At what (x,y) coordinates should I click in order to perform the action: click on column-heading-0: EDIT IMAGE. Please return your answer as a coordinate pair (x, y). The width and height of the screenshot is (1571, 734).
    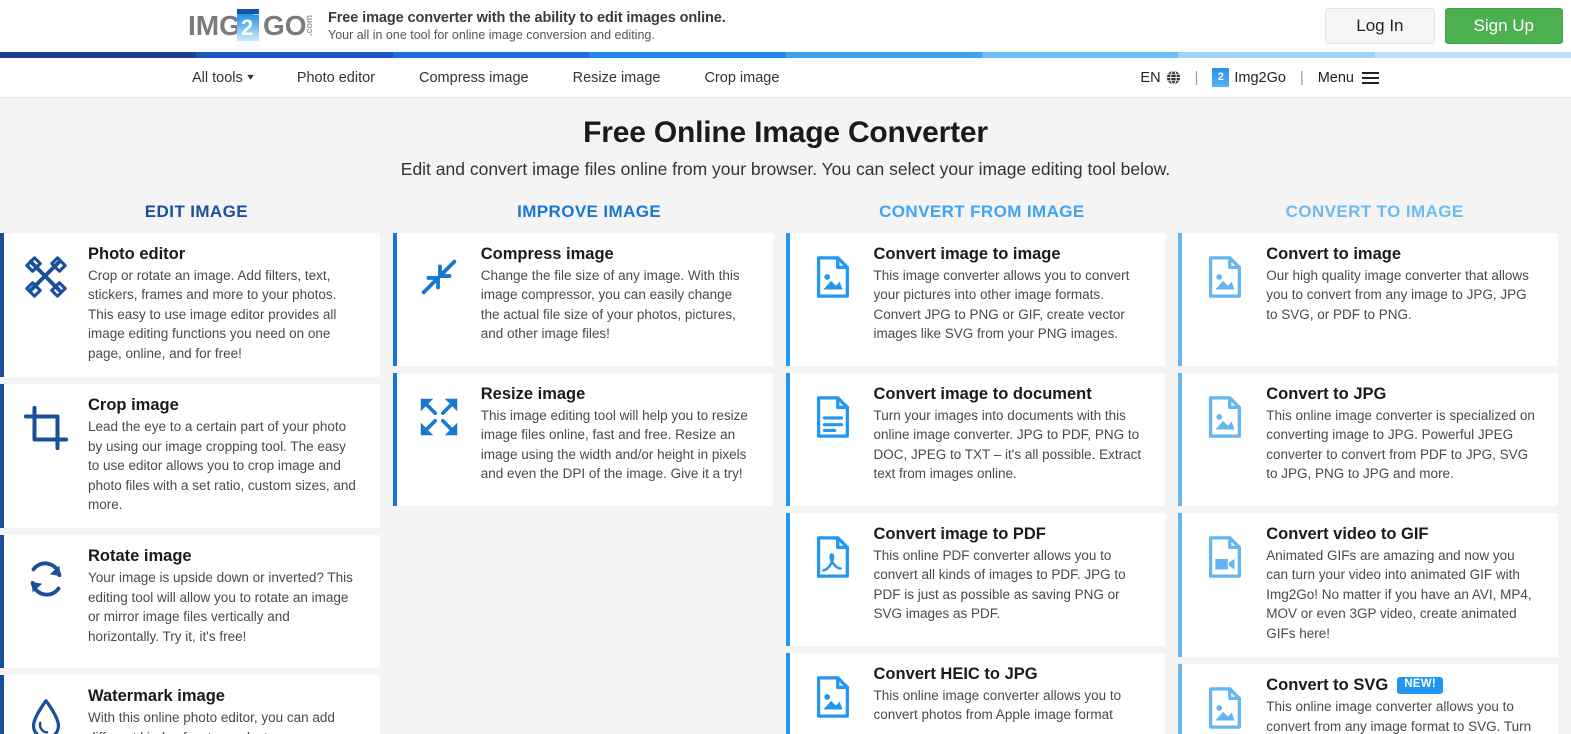
    Looking at the image, I should click on (196, 211).